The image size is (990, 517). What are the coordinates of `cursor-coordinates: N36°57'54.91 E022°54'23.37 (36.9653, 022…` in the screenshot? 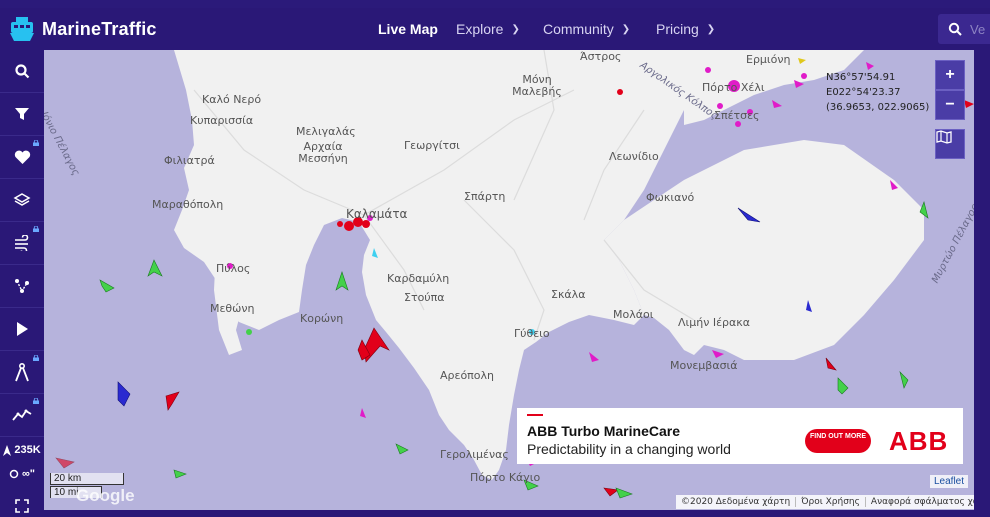 It's located at (877, 92).